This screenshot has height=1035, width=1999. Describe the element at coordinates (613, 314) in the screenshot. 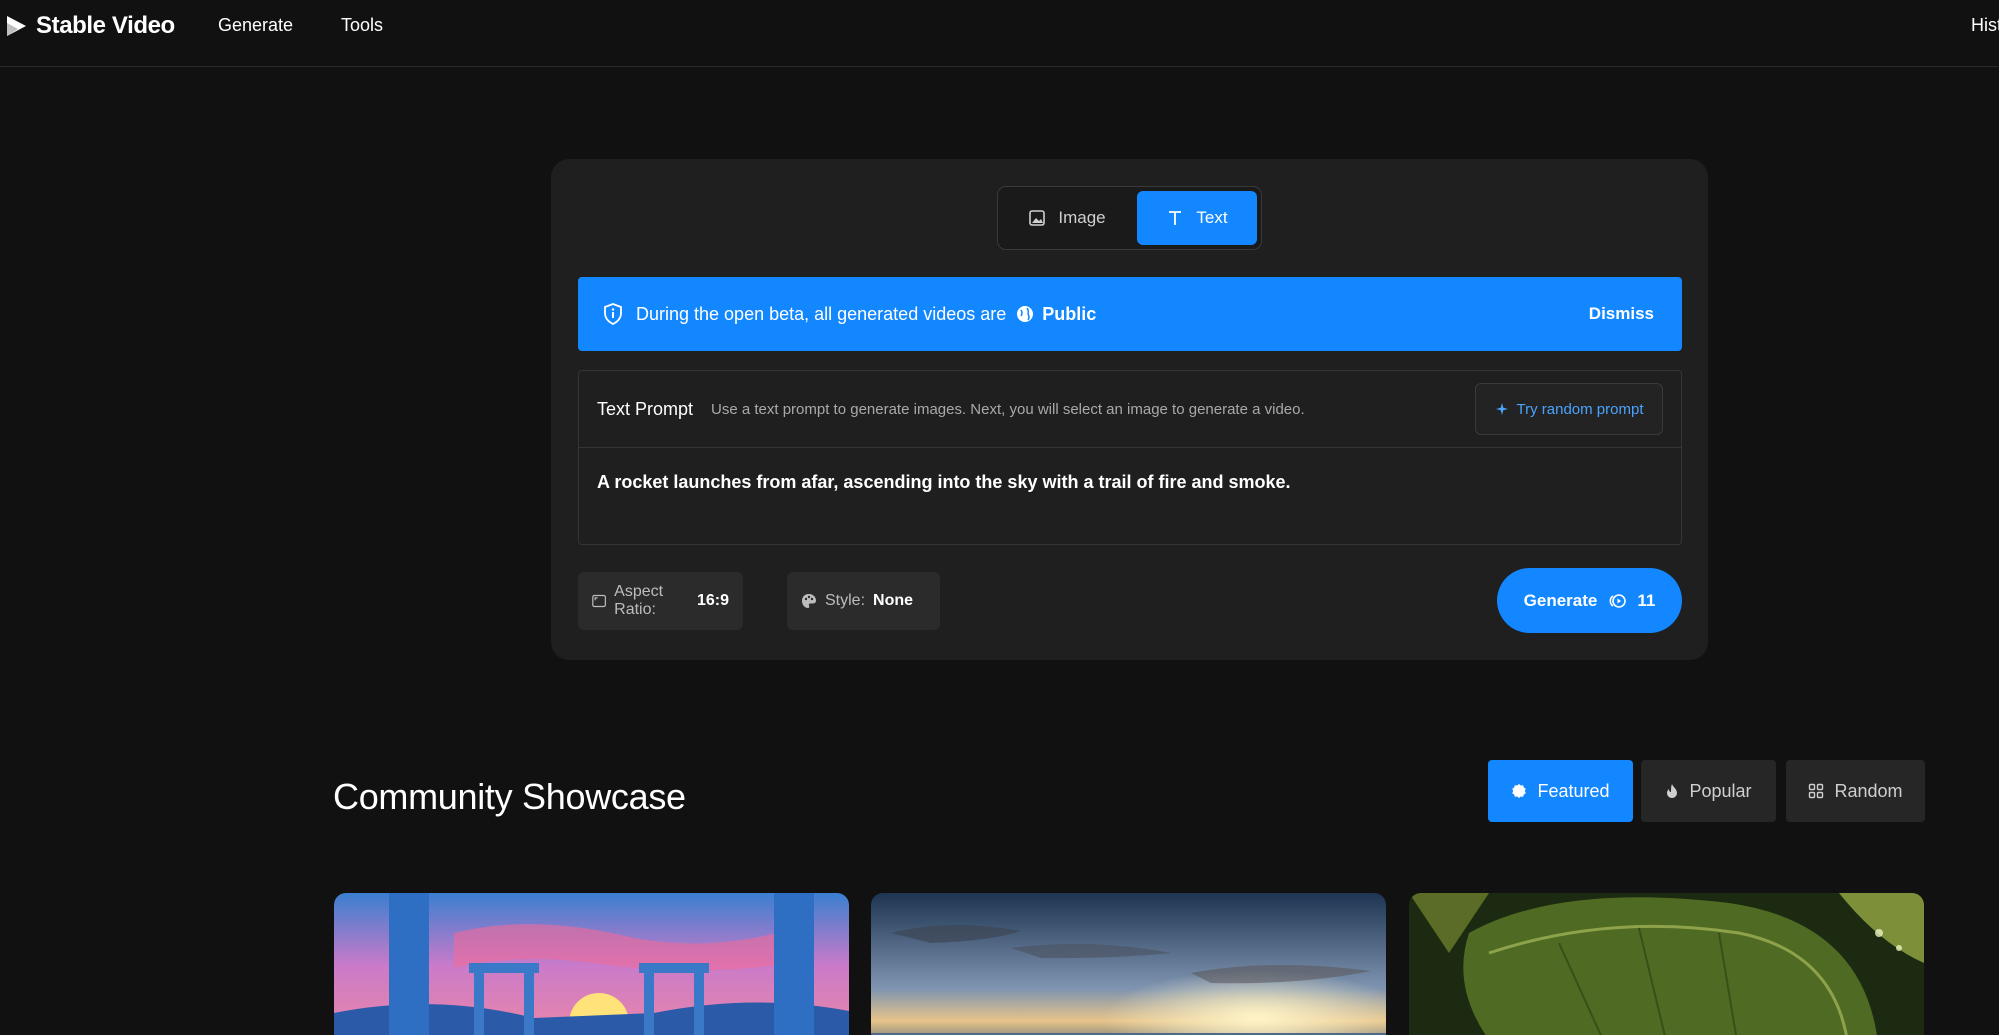

I see `shield-info-icon` at that location.